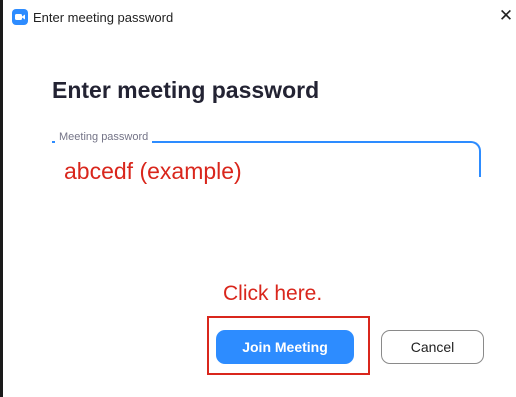 Image resolution: width=516 pixels, height=397 pixels. What do you see at coordinates (506, 16) in the screenshot?
I see `close-icon: ✕` at bounding box center [506, 16].